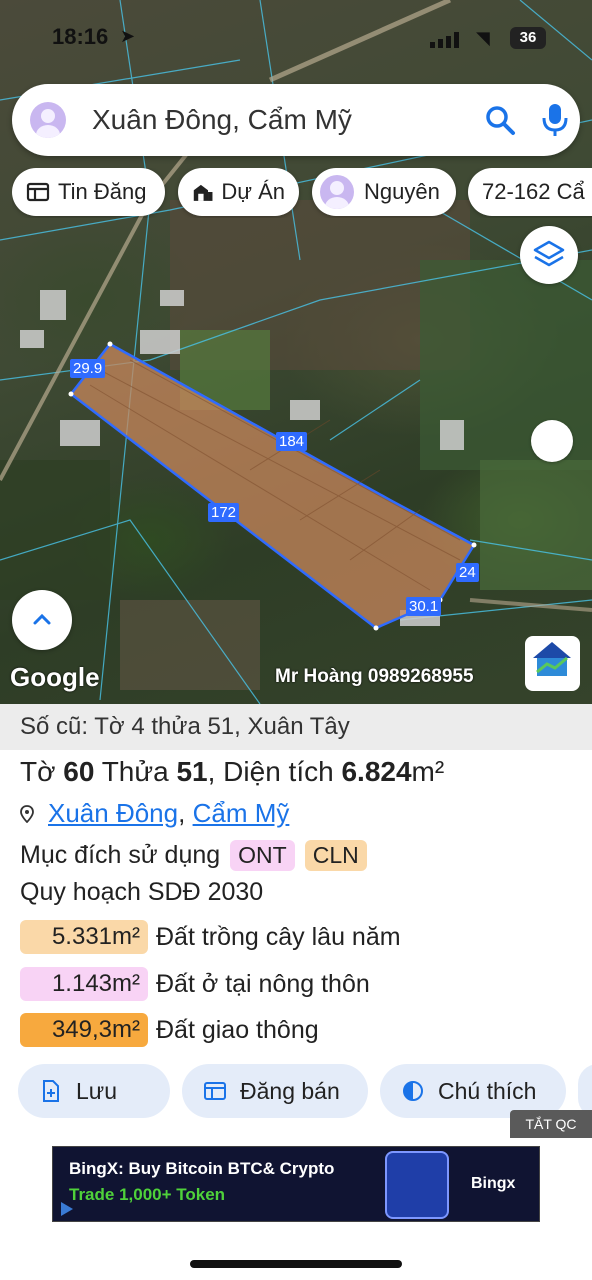 This screenshot has width=592, height=1280. I want to click on ad-phone-image, so click(417, 1185).